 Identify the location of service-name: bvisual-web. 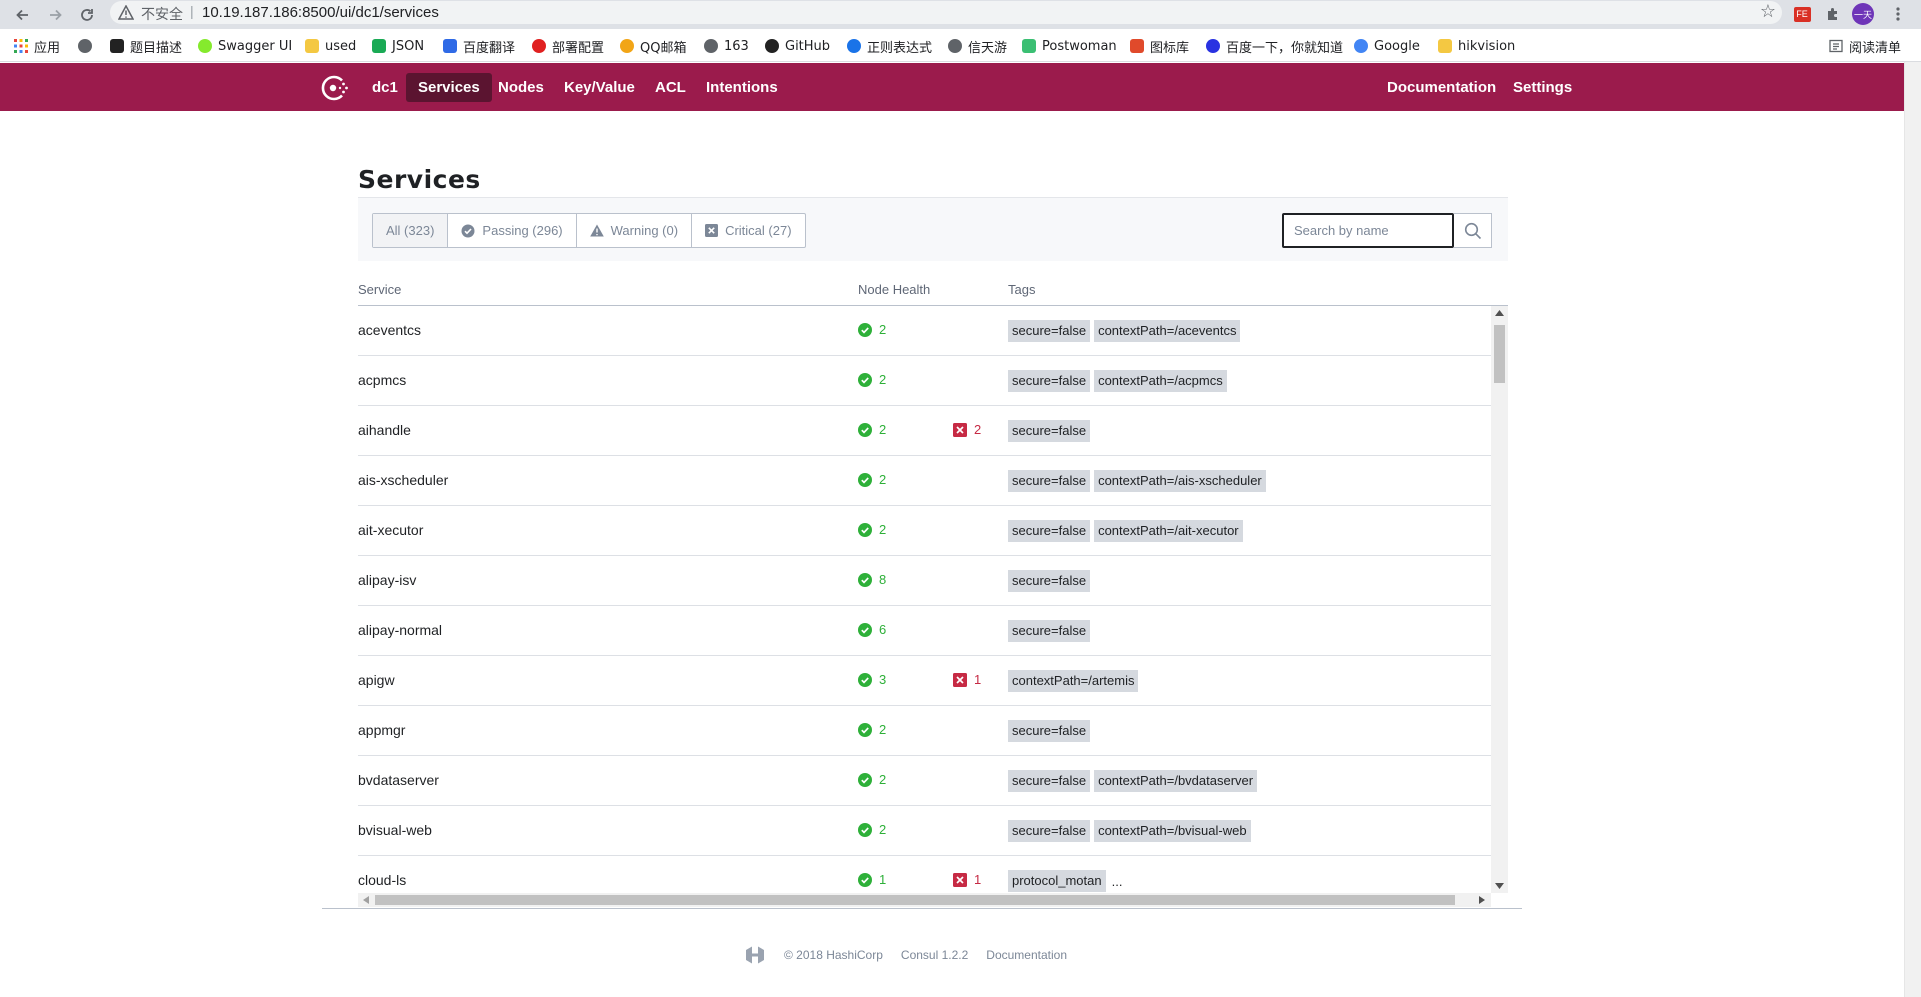
(395, 830).